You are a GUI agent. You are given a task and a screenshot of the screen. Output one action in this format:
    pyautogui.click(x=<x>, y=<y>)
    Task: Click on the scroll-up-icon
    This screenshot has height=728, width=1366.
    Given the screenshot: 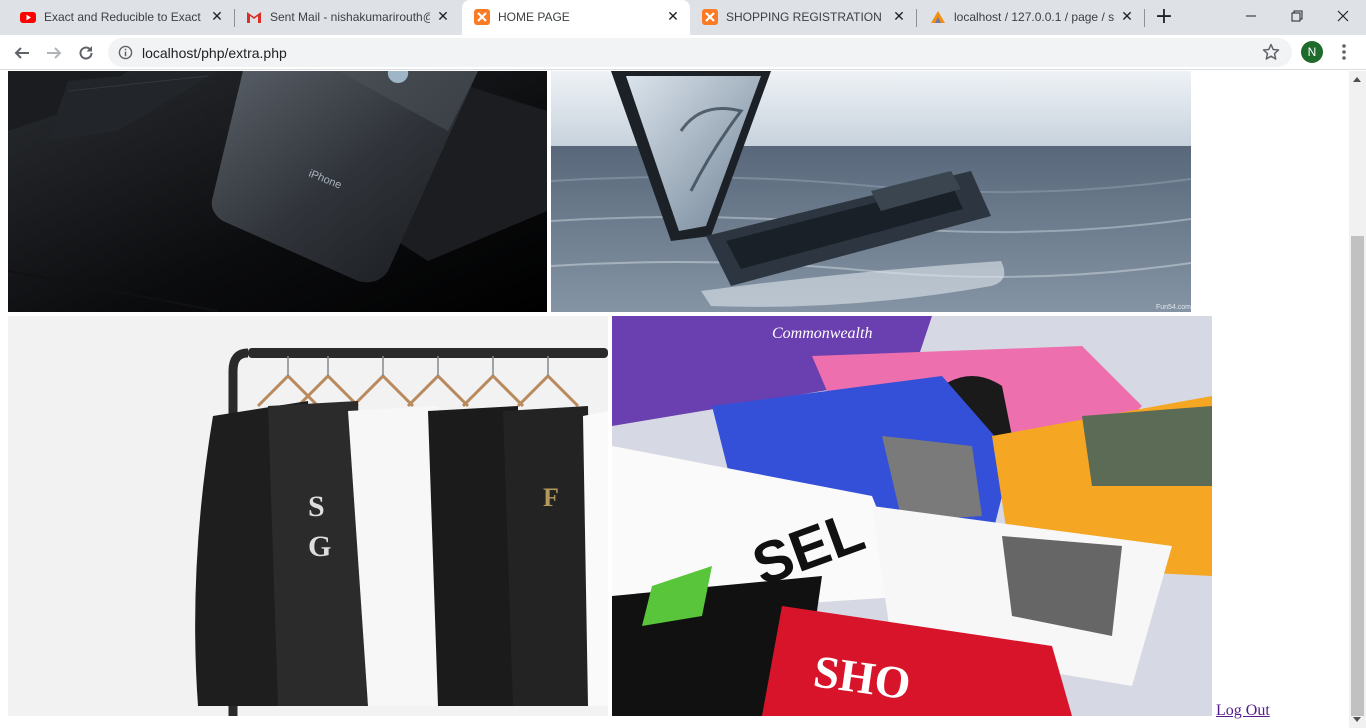 What is the action you would take?
    pyautogui.click(x=1357, y=79)
    